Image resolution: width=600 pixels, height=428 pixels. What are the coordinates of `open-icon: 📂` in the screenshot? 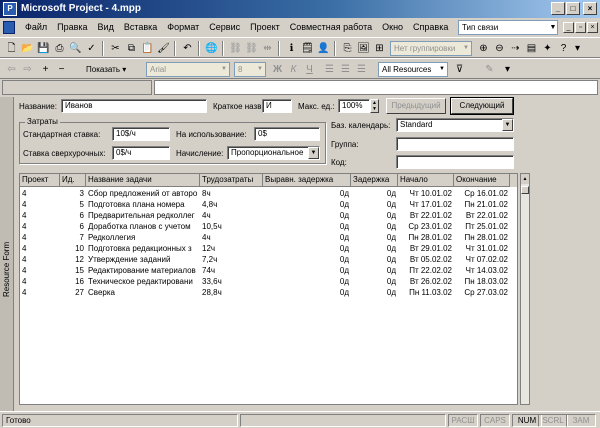 It's located at (27, 48).